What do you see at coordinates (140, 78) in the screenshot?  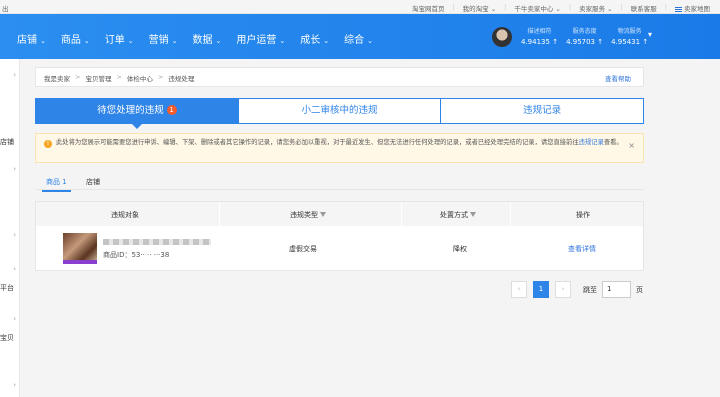 I see `breadcrumb-check-center: 体检中心` at bounding box center [140, 78].